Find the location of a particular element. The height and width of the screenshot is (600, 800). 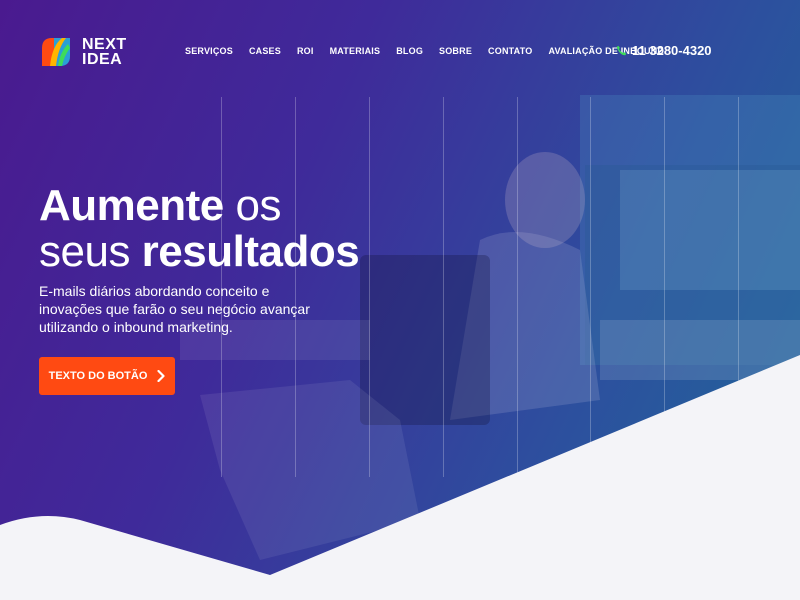

nav-item-contato: CONTATO is located at coordinates (510, 51).